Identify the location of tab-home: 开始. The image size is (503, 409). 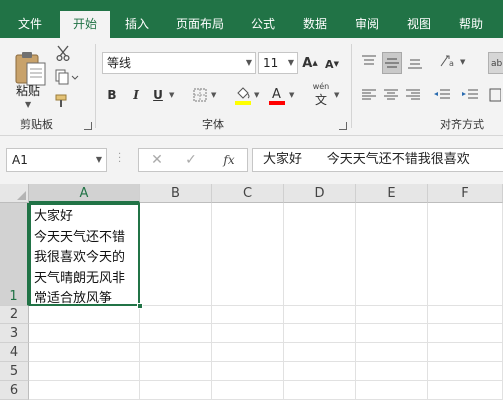
(85, 24).